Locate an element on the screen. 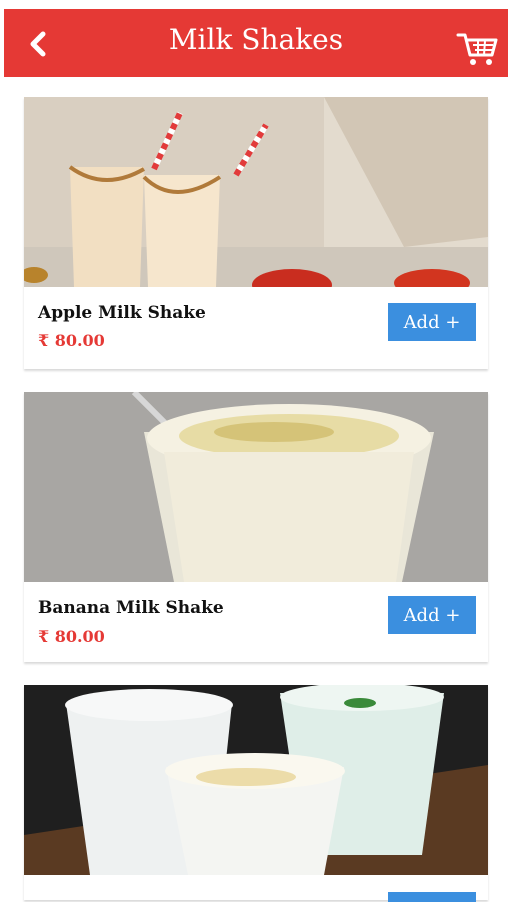 Image resolution: width=512 pixels, height=902 pixels. add-to-cart-button-partial is located at coordinates (432, 897).